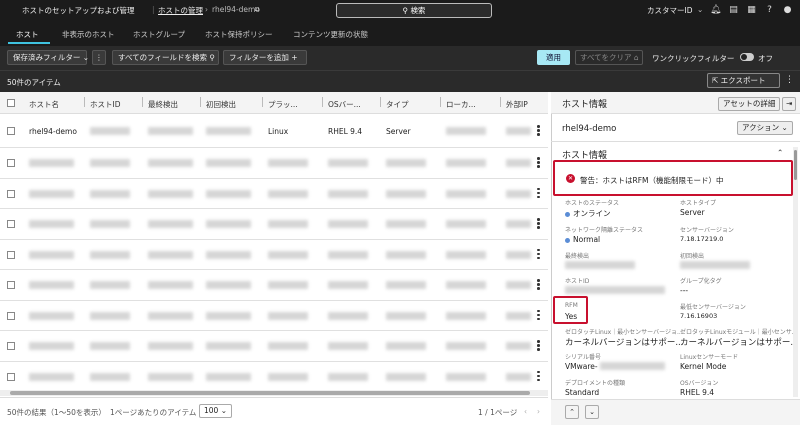  What do you see at coordinates (88, 34) in the screenshot?
I see `tab-hidden-hosts: 非表示のホスト` at bounding box center [88, 34].